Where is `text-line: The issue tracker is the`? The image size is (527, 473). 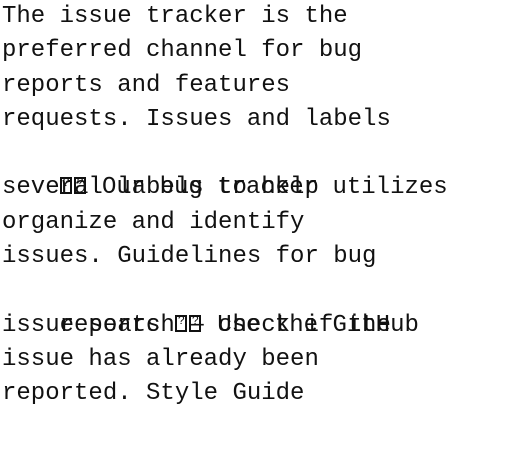 text-line: The issue tracker is the is located at coordinates (175, 16).